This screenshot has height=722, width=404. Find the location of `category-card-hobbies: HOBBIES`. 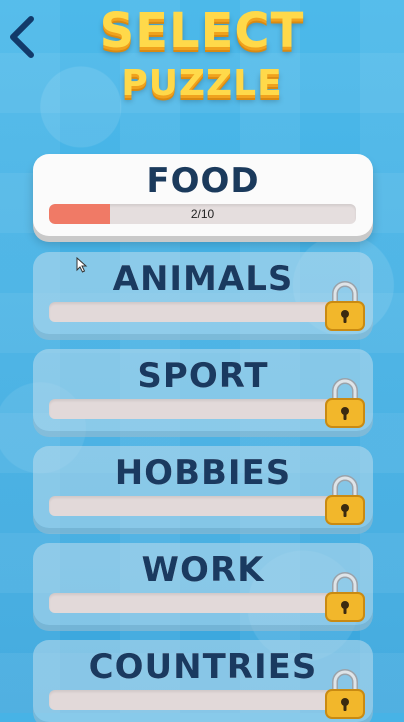

category-card-hobbies: HOBBIES is located at coordinates (203, 487).